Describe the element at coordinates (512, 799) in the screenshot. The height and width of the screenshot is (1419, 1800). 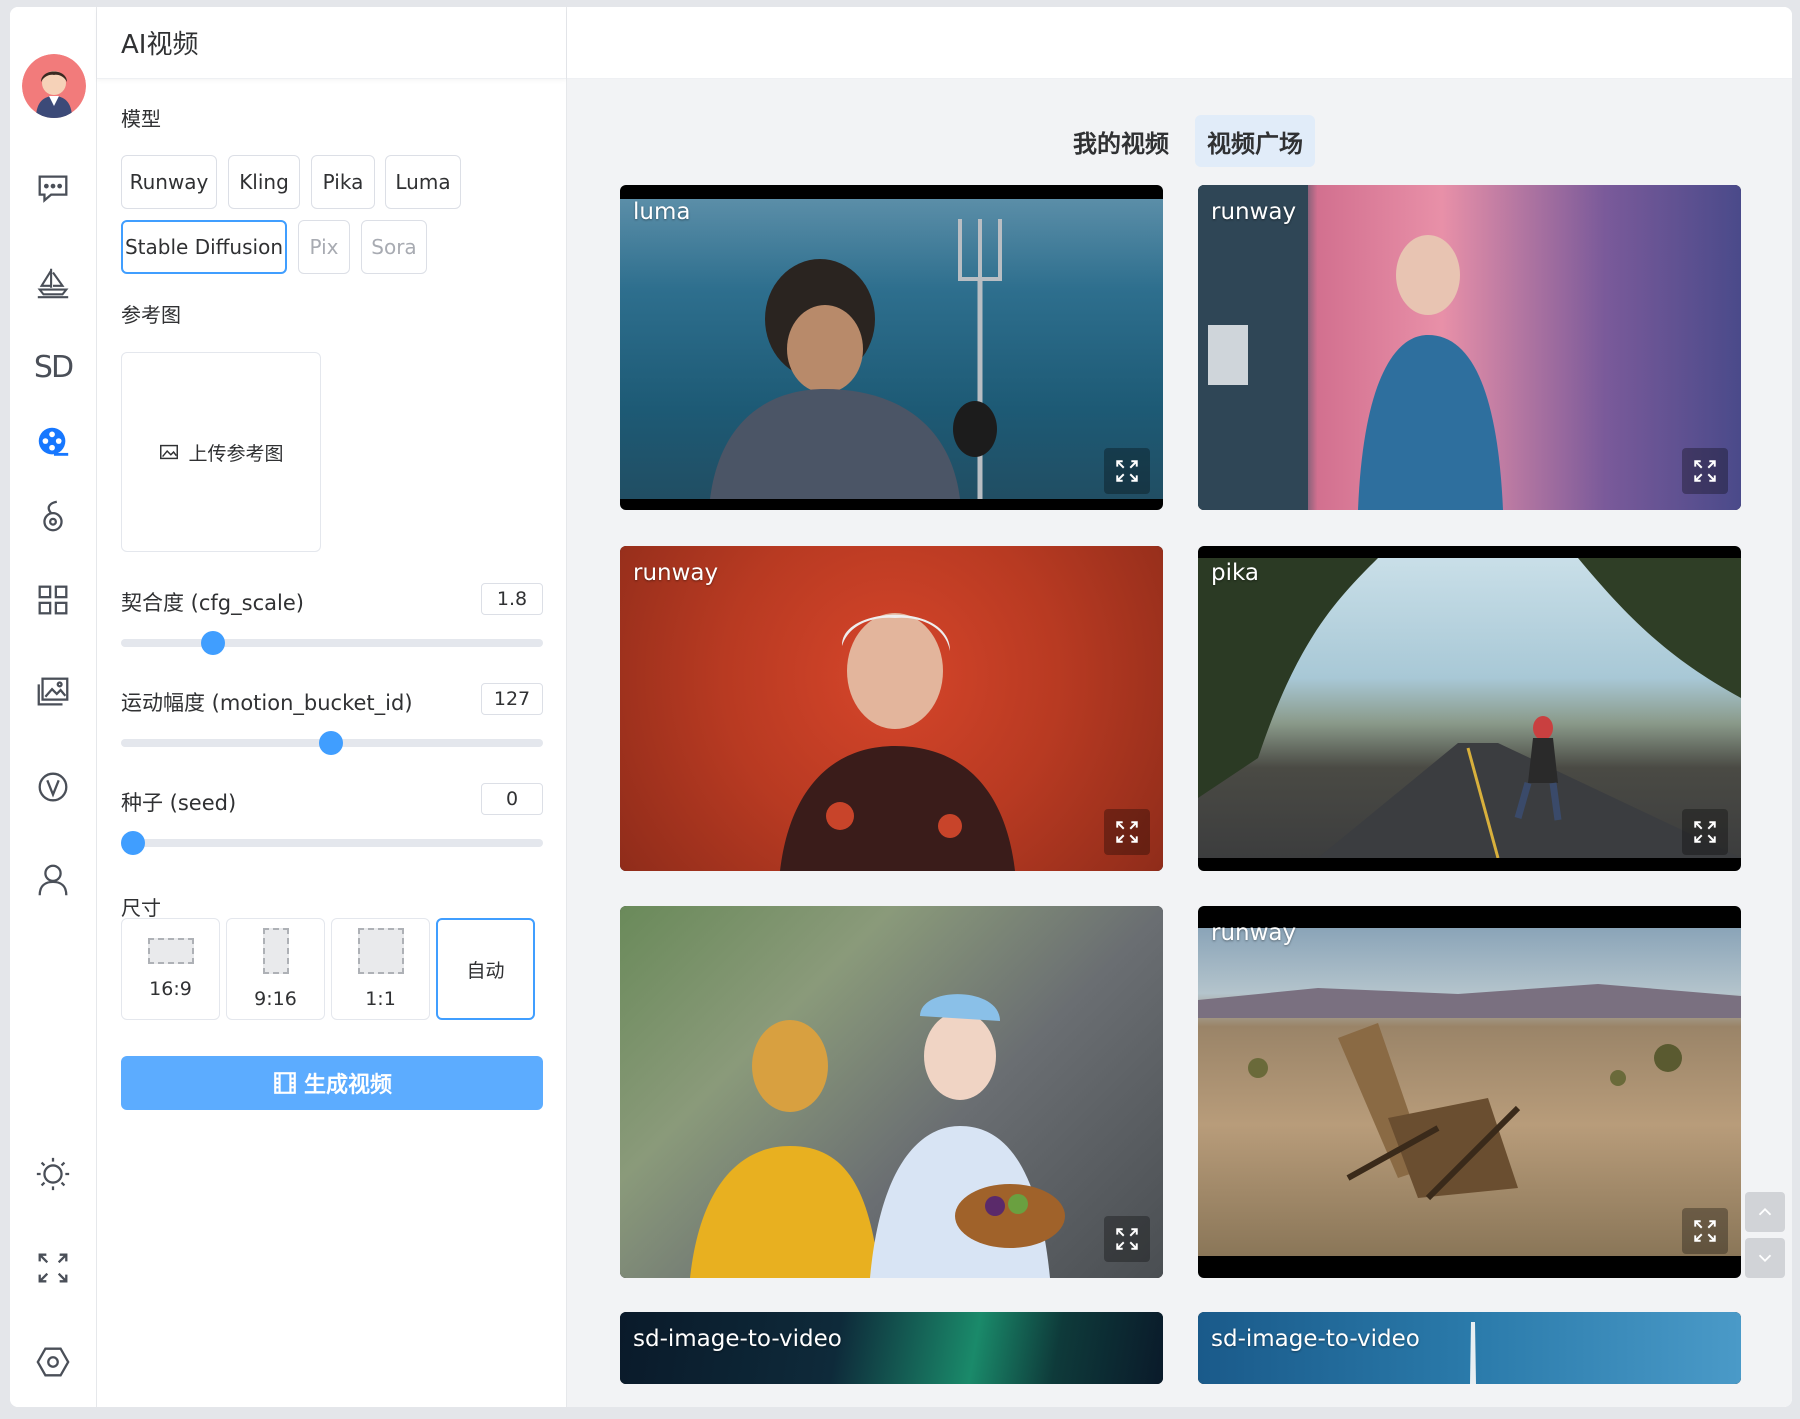
I see `seed-input: 0` at that location.